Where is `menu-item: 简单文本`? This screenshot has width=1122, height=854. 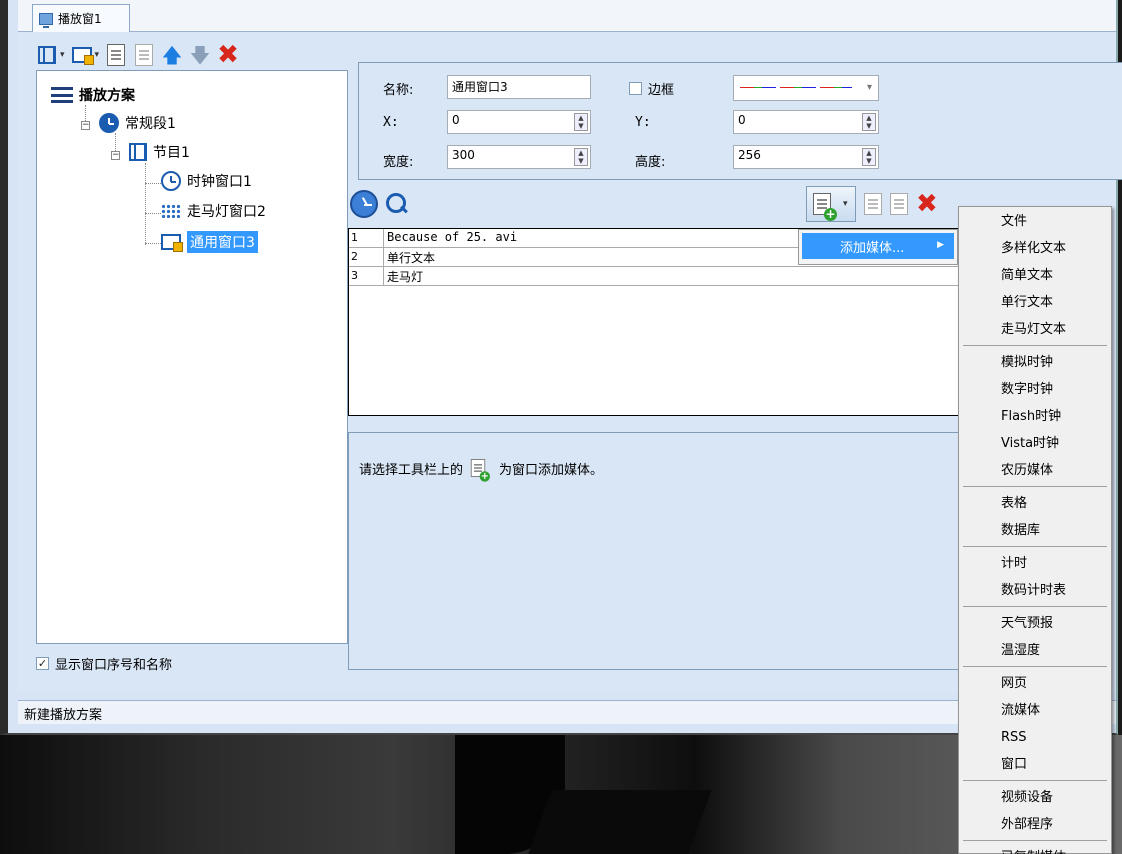
menu-item: 简单文本 is located at coordinates (1035, 276).